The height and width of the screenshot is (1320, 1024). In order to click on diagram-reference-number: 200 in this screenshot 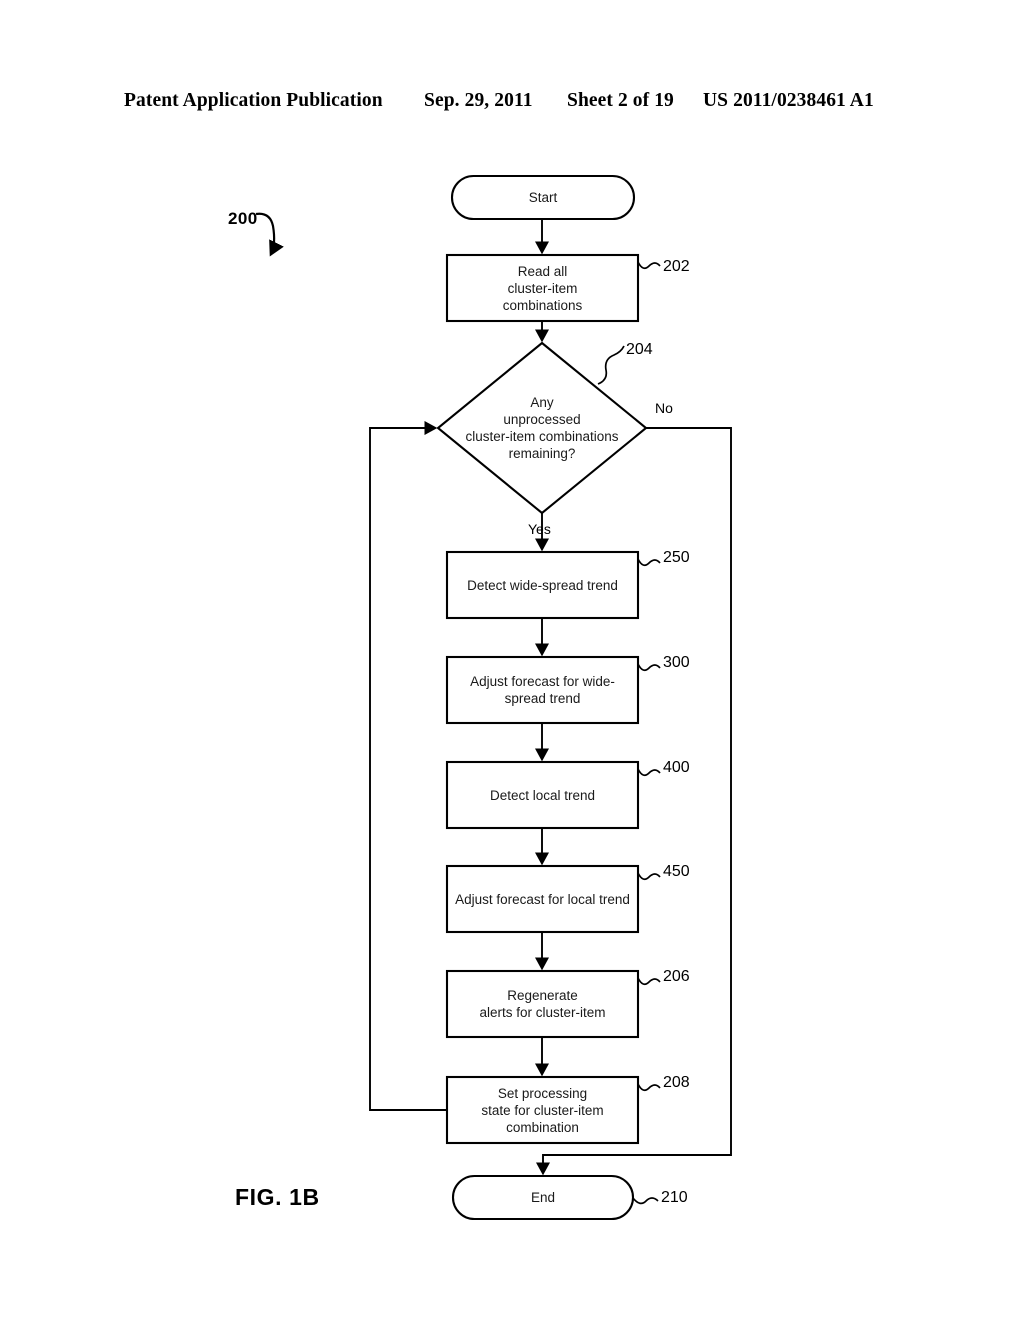, I will do `click(243, 218)`.